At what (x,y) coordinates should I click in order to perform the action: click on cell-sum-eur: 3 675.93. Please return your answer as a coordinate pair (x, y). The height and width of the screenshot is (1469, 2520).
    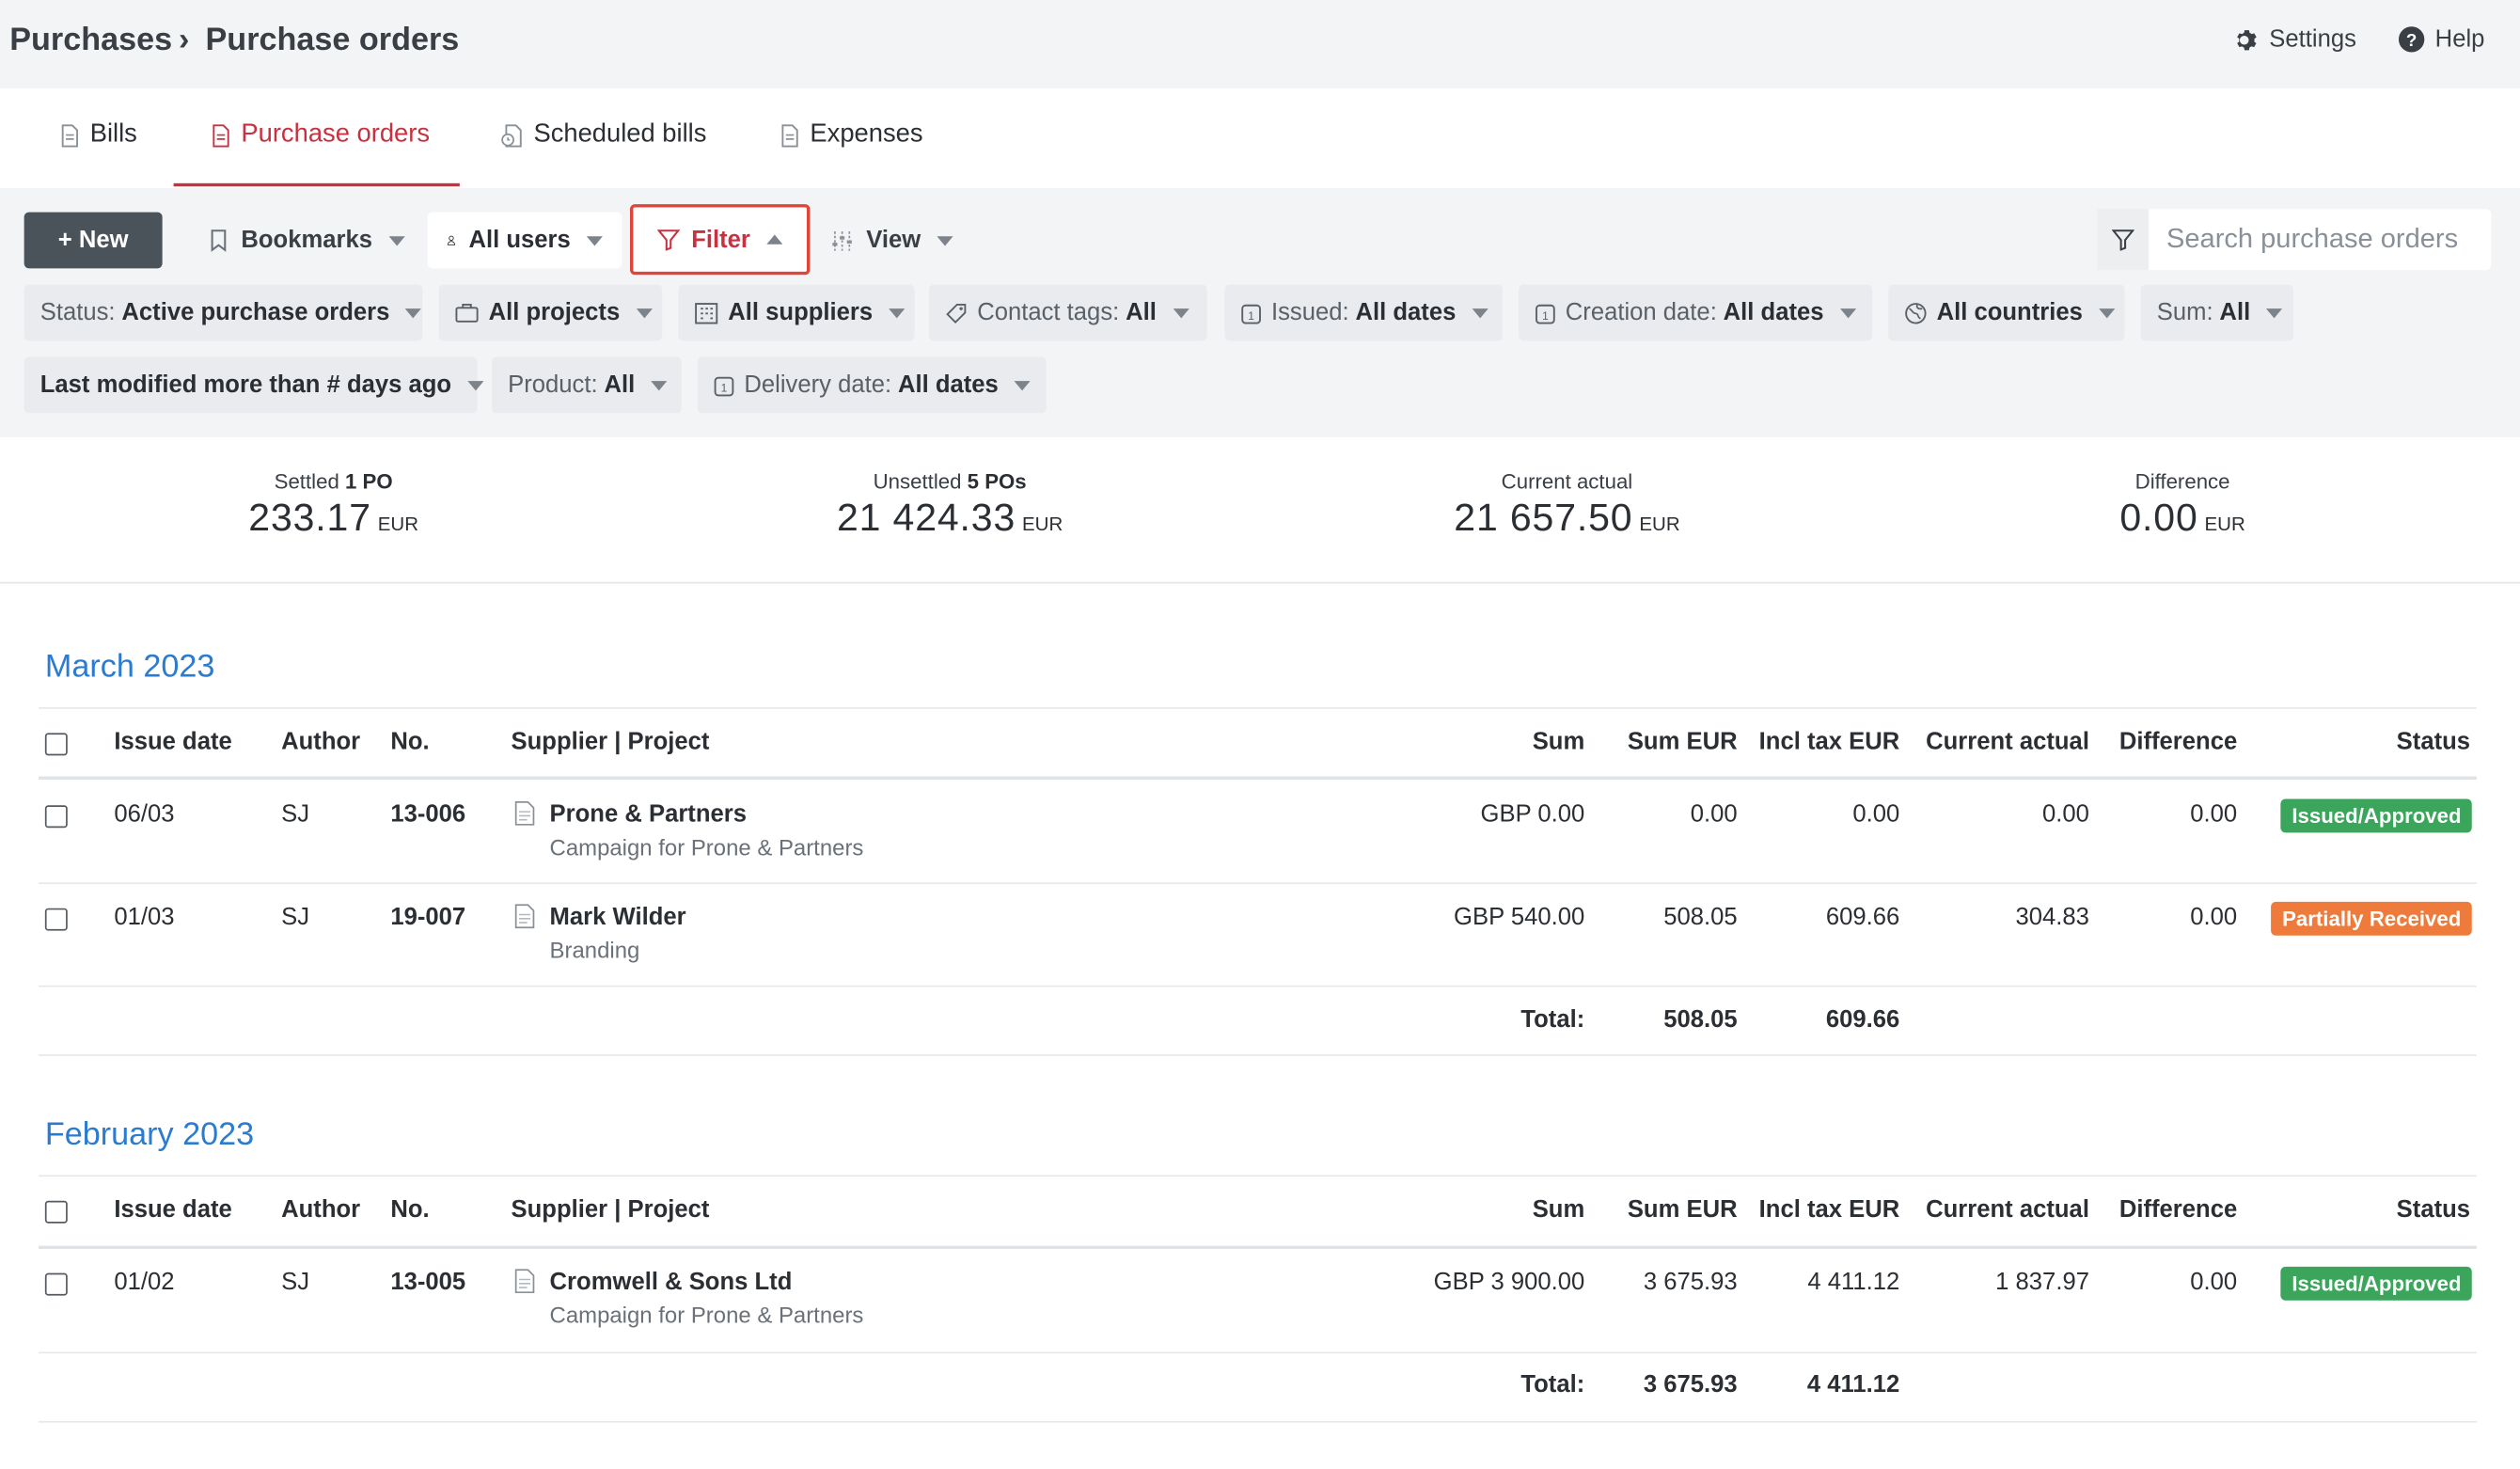
    Looking at the image, I should click on (1690, 1282).